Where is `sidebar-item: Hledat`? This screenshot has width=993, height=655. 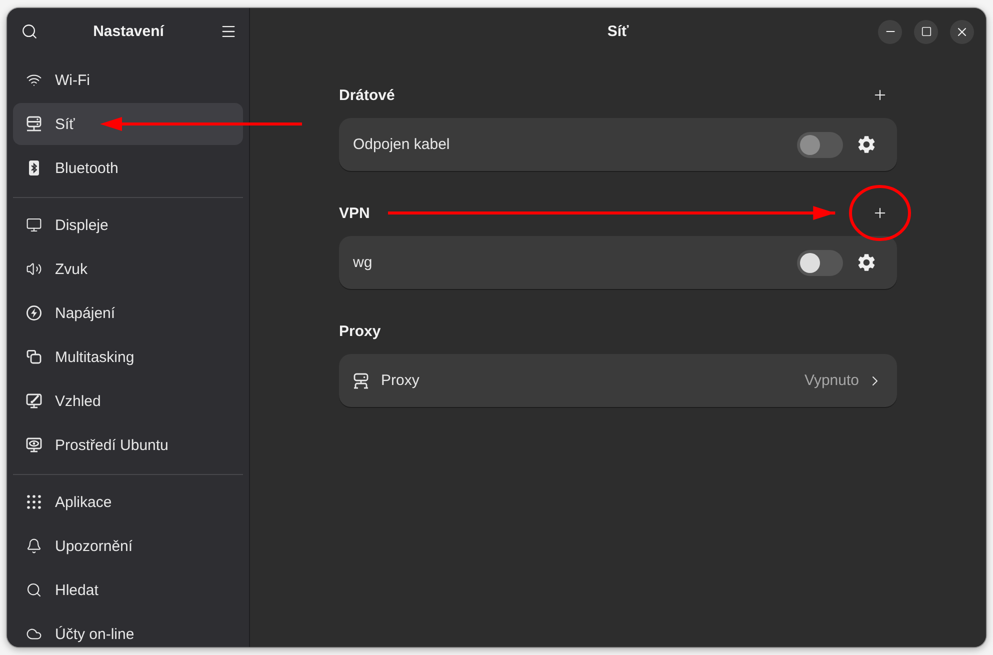
sidebar-item: Hledat is located at coordinates (128, 590).